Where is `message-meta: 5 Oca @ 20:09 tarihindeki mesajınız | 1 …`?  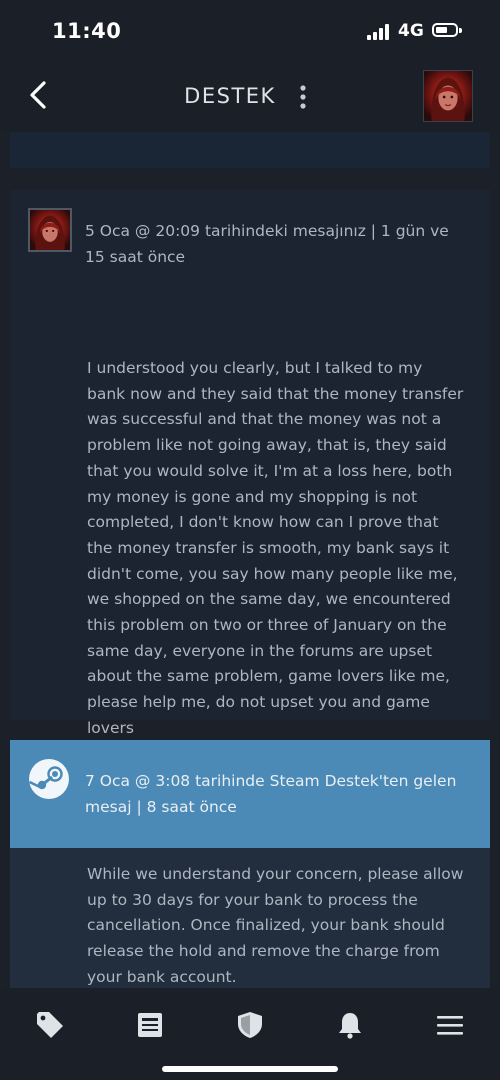
message-meta: 5 Oca @ 20:09 tarihindeki mesajınız | 1 … is located at coordinates (267, 244).